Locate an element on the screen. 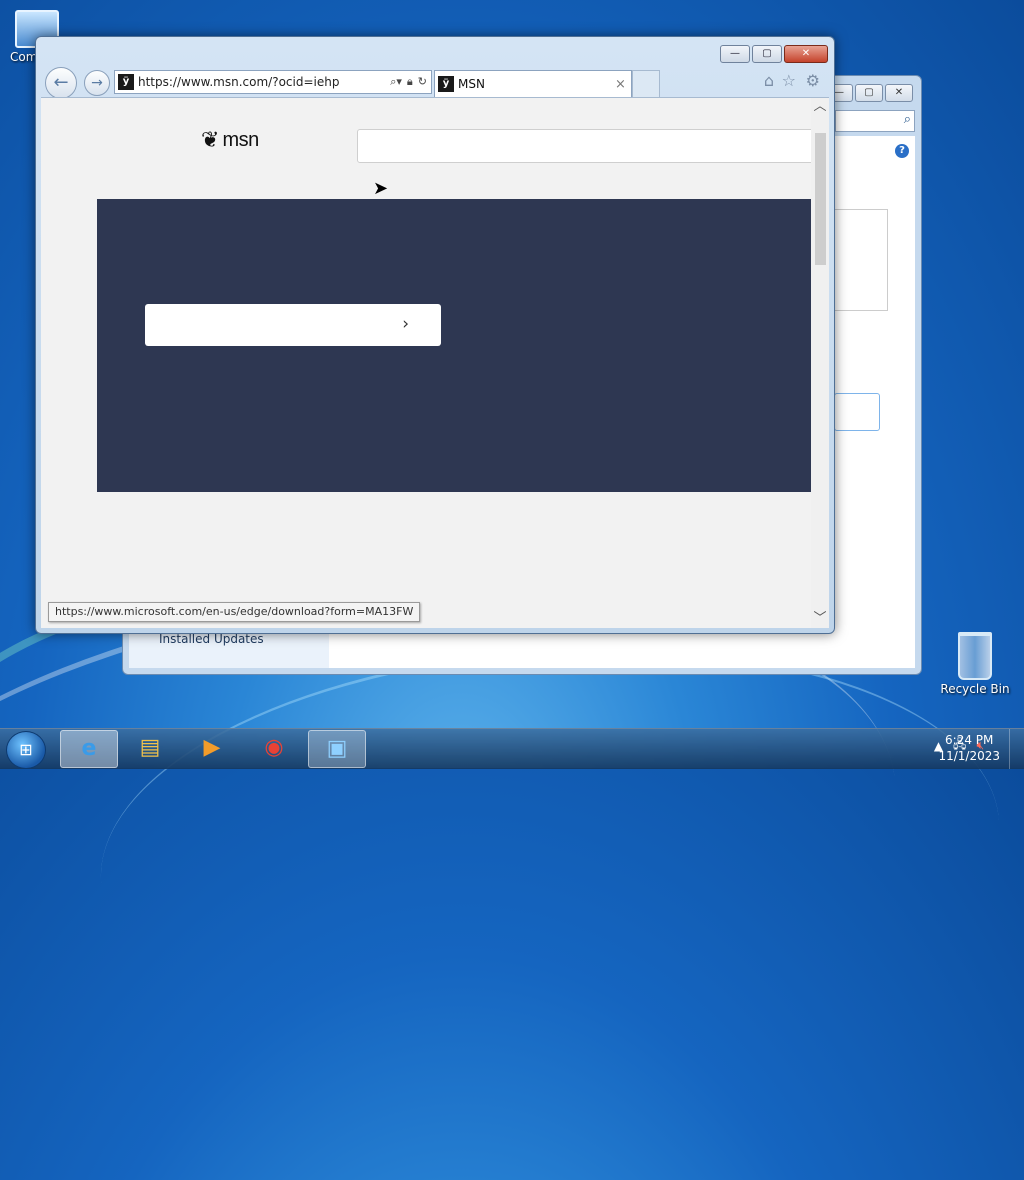 The width and height of the screenshot is (1024, 1180). new-tab-button is located at coordinates (646, 83).